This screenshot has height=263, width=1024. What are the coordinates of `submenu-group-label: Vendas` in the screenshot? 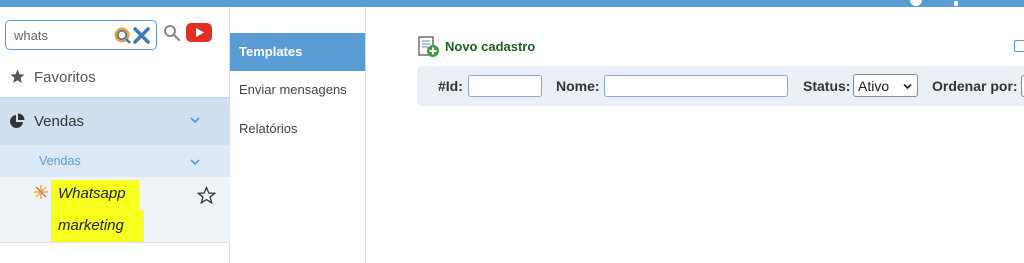 It's located at (60, 161).